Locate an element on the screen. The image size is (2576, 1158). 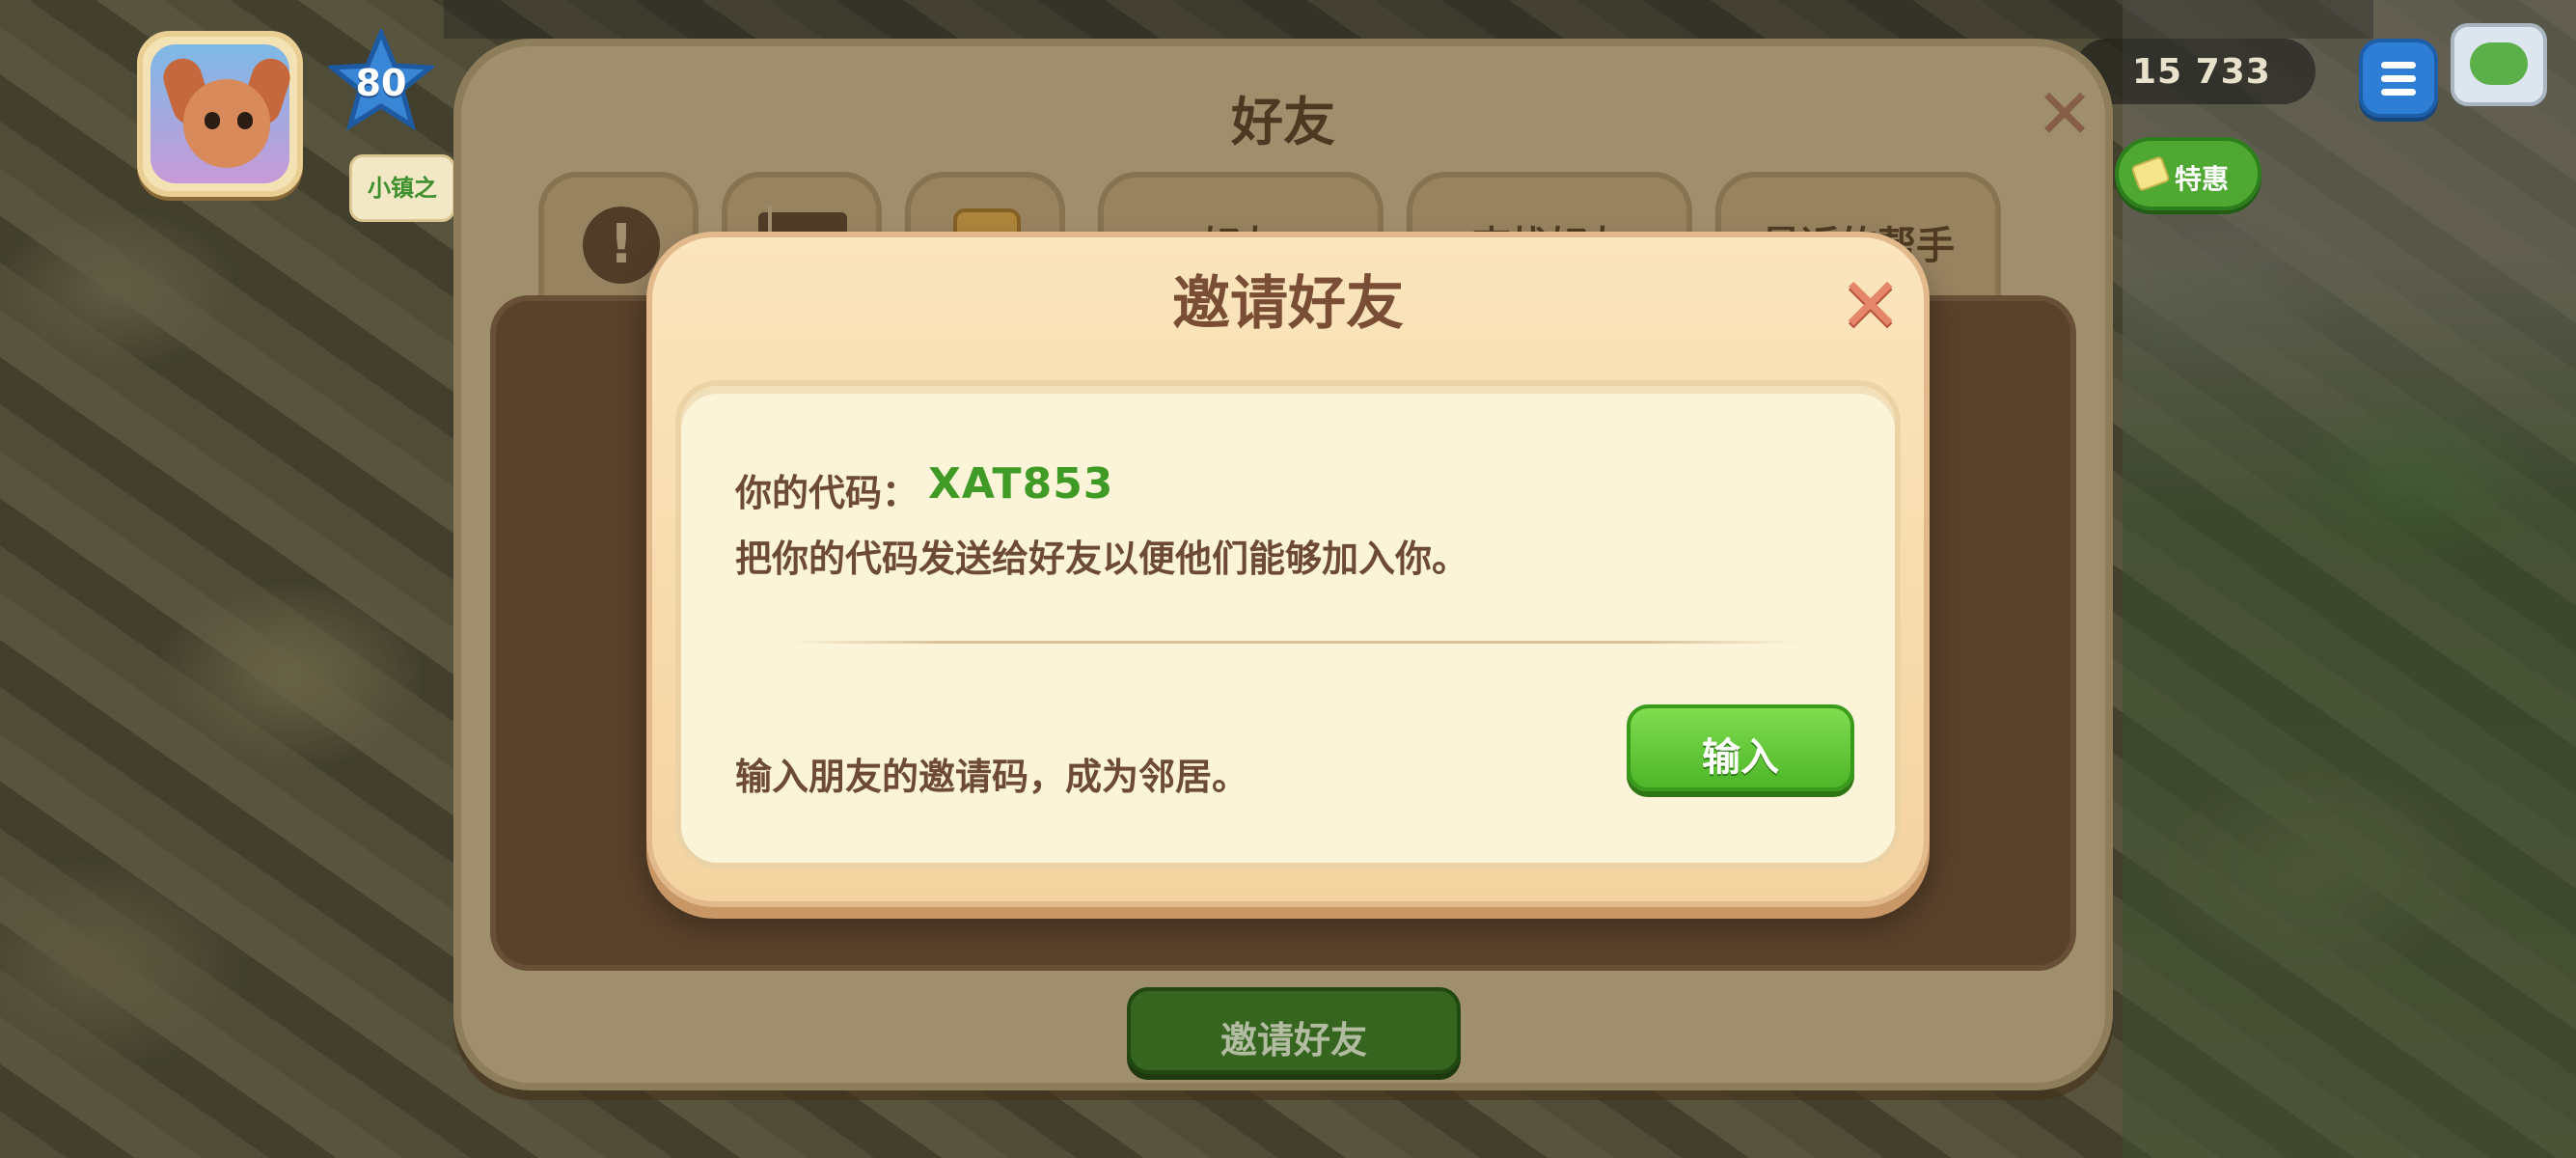
enter-code-description: 输入朋友的邀请码，成为邻居。 is located at coordinates (992, 777).